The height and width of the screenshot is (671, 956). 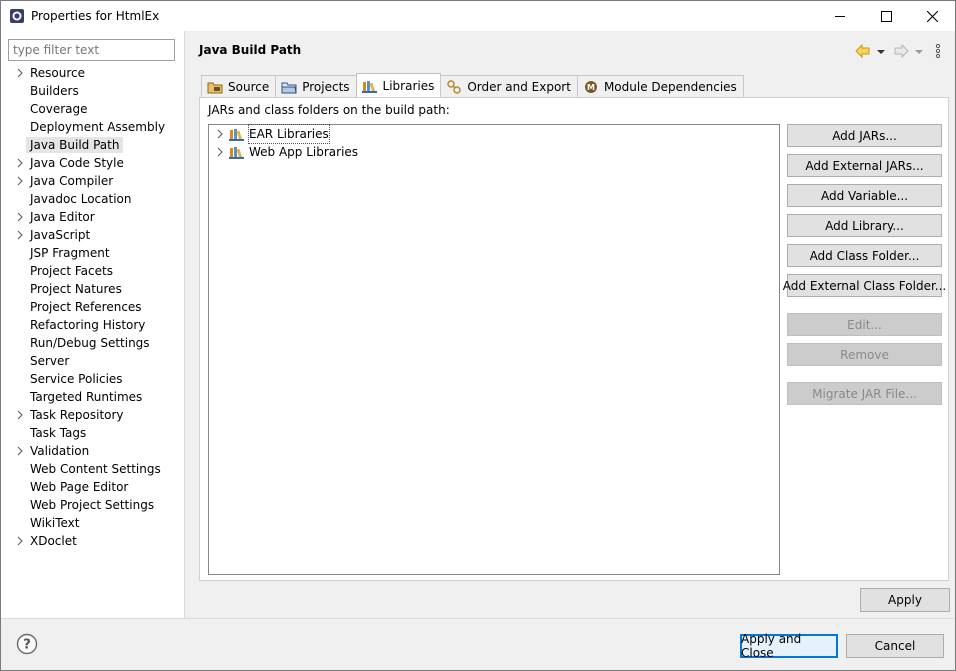 I want to click on tab-label: Order and Export, so click(x=519, y=86).